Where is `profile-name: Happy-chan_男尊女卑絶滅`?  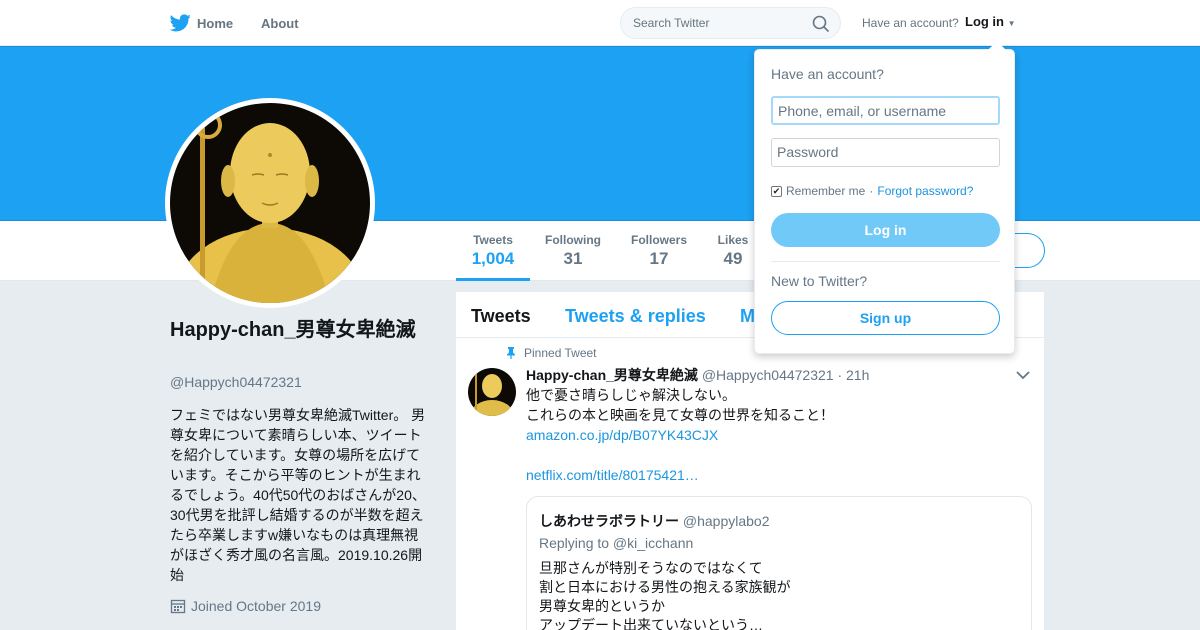 profile-name: Happy-chan_男尊女卑絶滅 is located at coordinates (293, 330).